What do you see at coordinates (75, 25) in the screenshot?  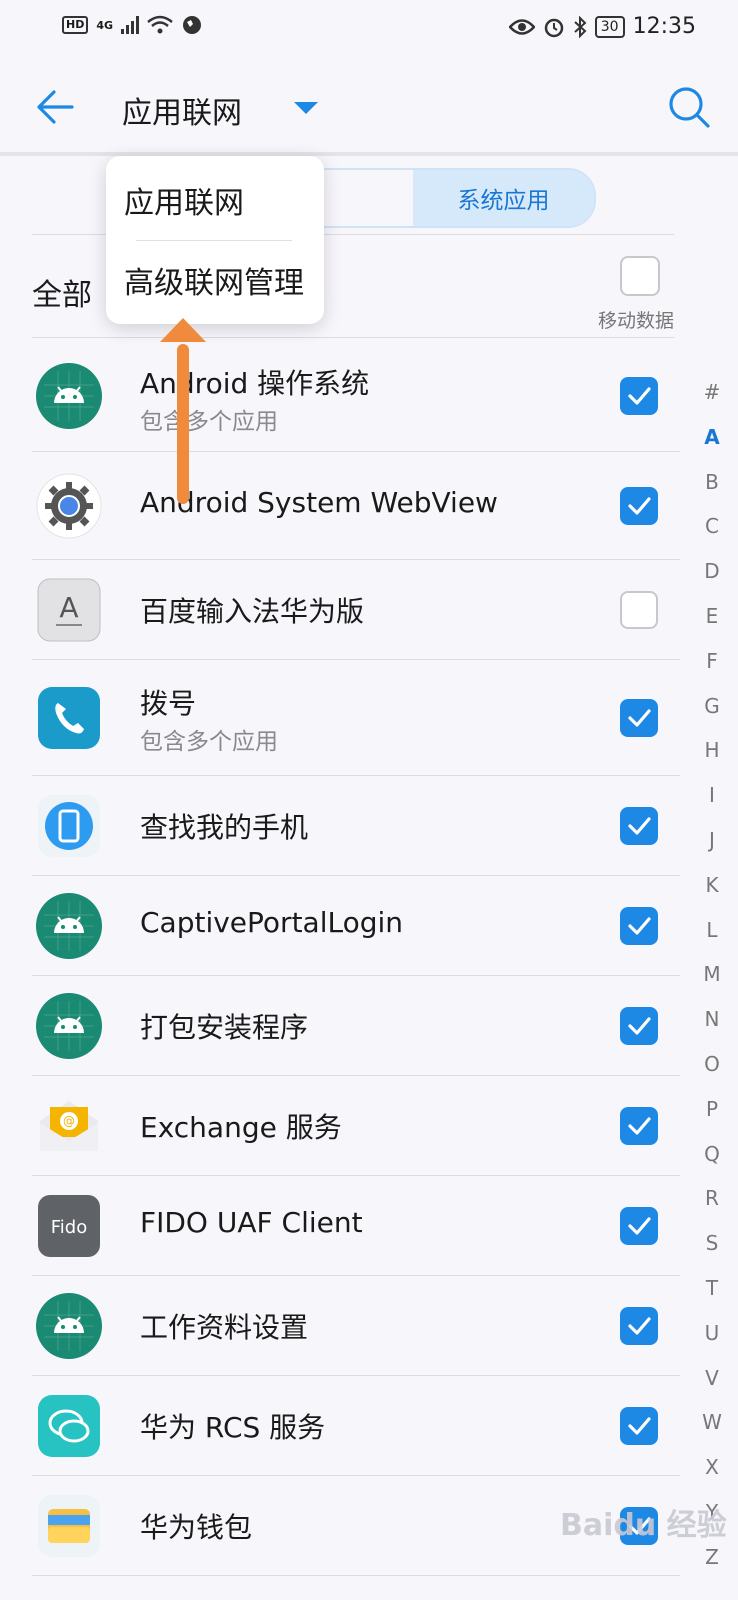 I see `hd-badge: HD` at bounding box center [75, 25].